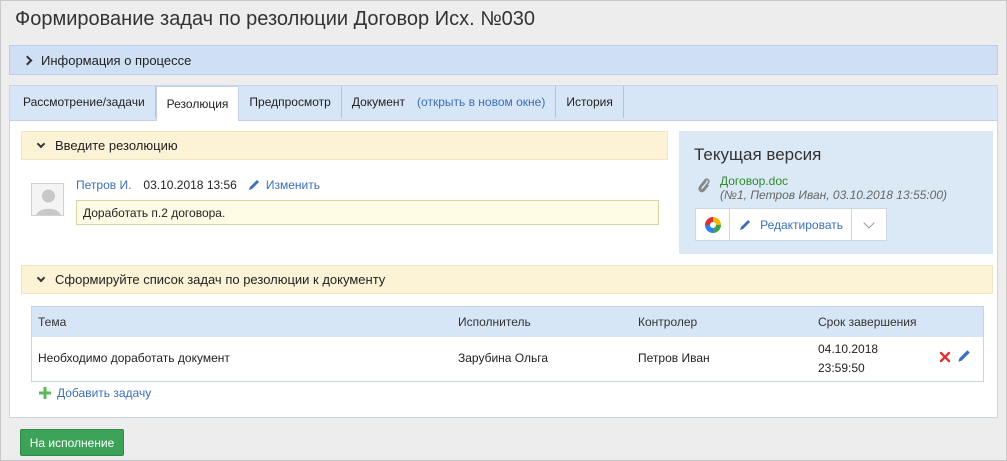  I want to click on app-logo-icon, so click(712, 224).